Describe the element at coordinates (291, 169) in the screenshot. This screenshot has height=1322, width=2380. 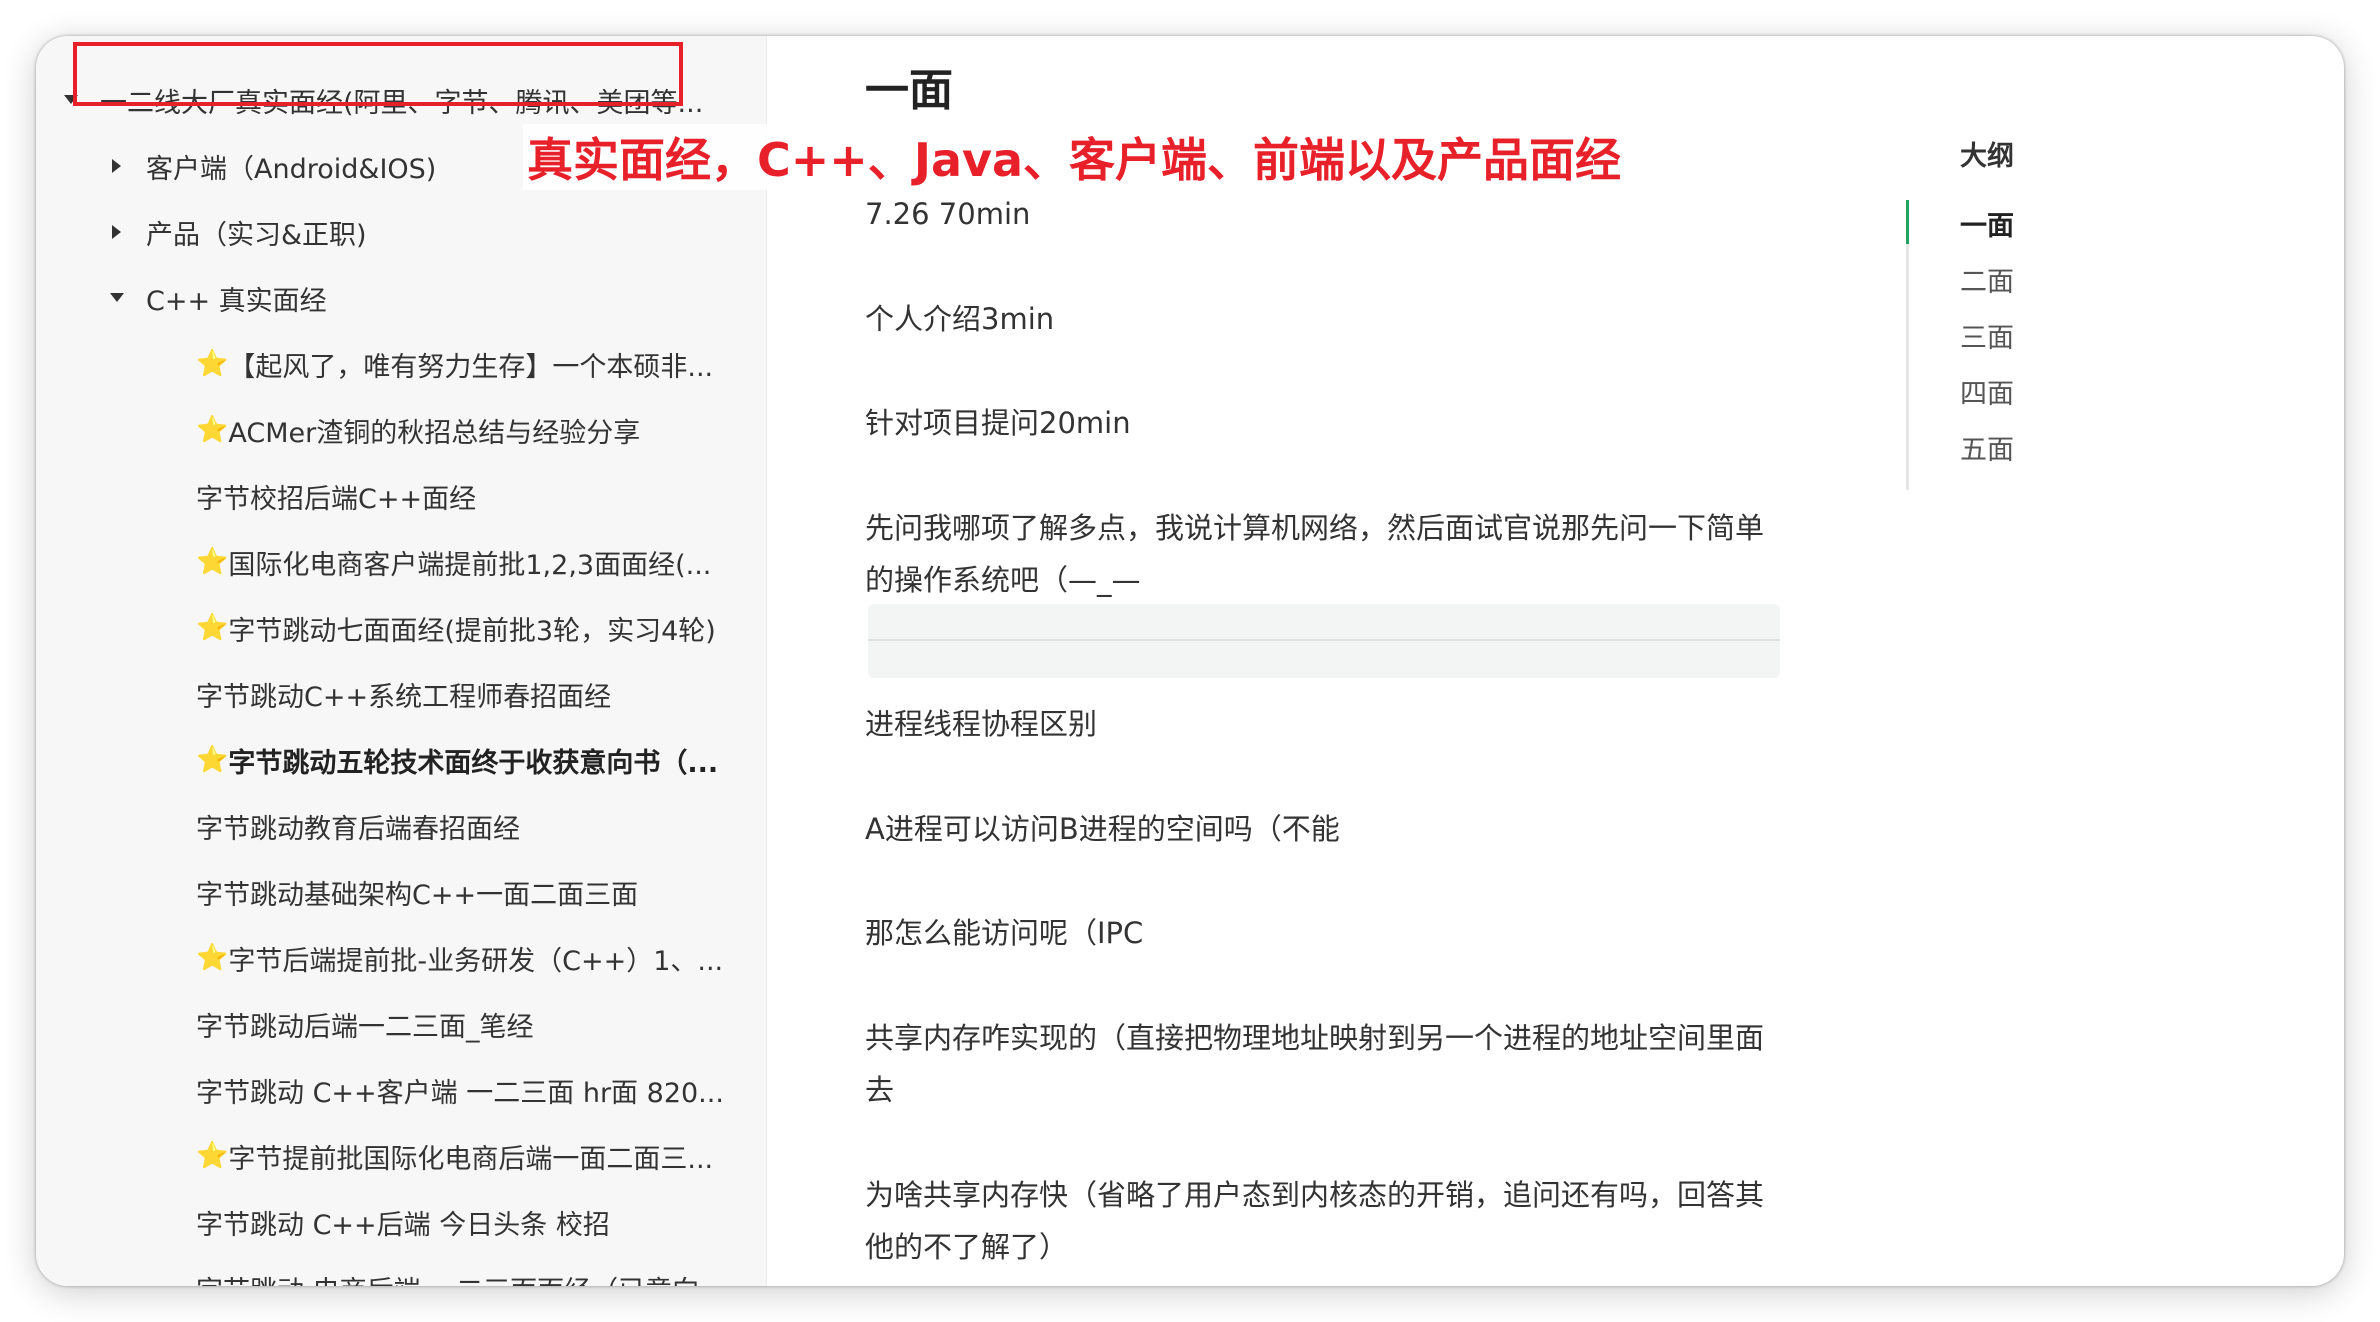
I see `tree-group-label: 客户端（Android&IOS)` at that location.